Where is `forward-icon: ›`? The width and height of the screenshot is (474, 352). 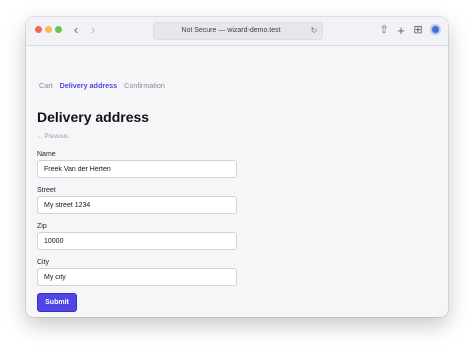 forward-icon: › is located at coordinates (93, 30).